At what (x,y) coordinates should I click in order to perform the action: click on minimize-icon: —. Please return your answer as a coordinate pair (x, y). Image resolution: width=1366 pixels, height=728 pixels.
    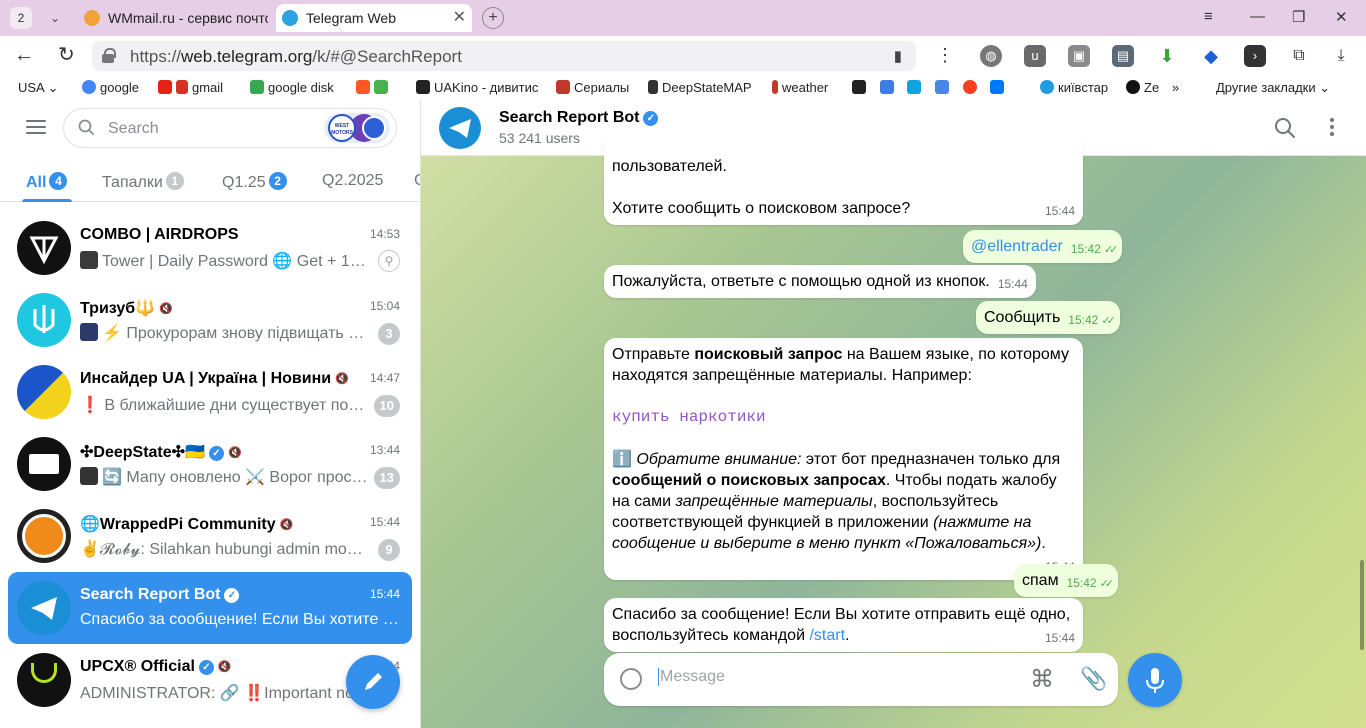
    Looking at the image, I should click on (1257, 16).